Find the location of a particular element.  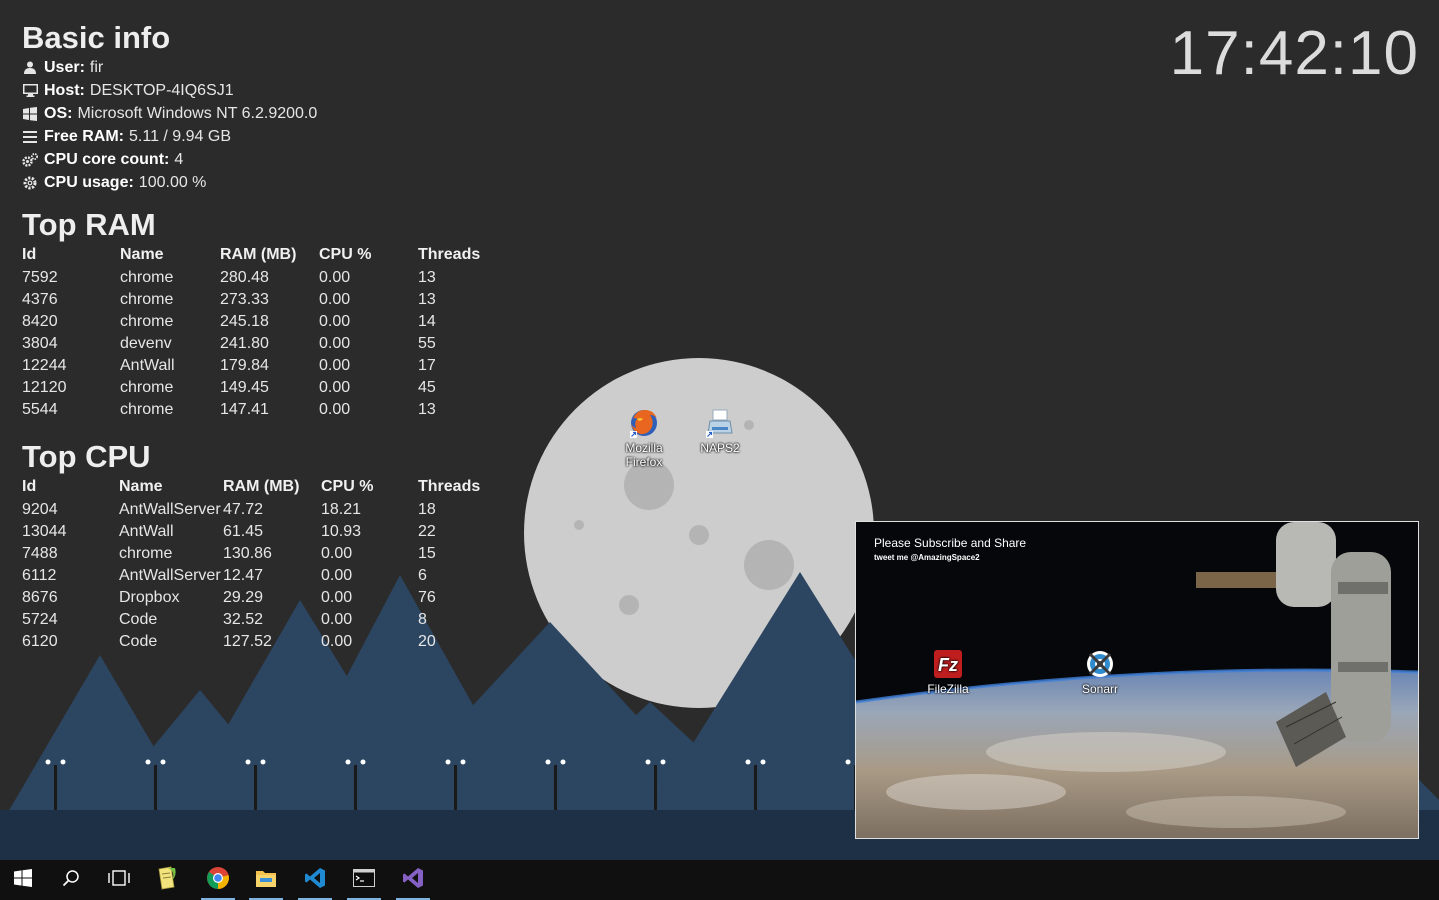

user-icon is located at coordinates (30, 68).